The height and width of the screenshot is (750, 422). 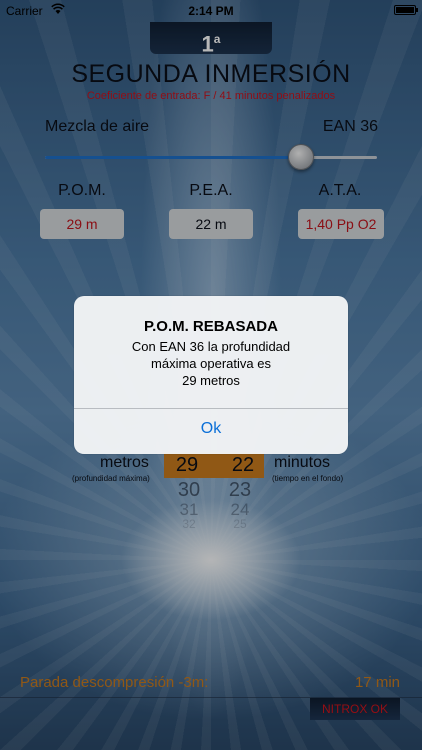 I want to click on alert-ok-button: Ok, so click(x=211, y=431).